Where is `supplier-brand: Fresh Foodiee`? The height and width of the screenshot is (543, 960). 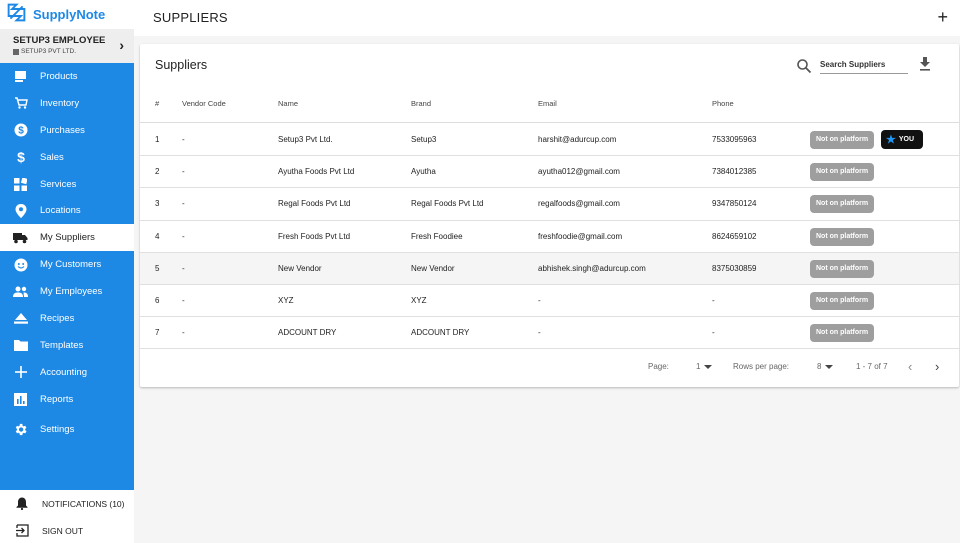 supplier-brand: Fresh Foodiee is located at coordinates (437, 236).